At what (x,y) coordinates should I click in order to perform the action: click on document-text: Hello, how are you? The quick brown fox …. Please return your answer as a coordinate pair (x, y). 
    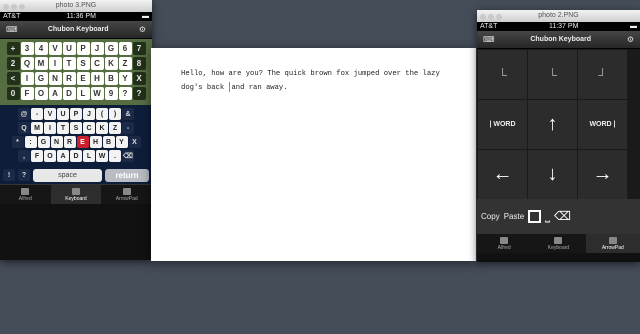
    Looking at the image, I should click on (321, 81).